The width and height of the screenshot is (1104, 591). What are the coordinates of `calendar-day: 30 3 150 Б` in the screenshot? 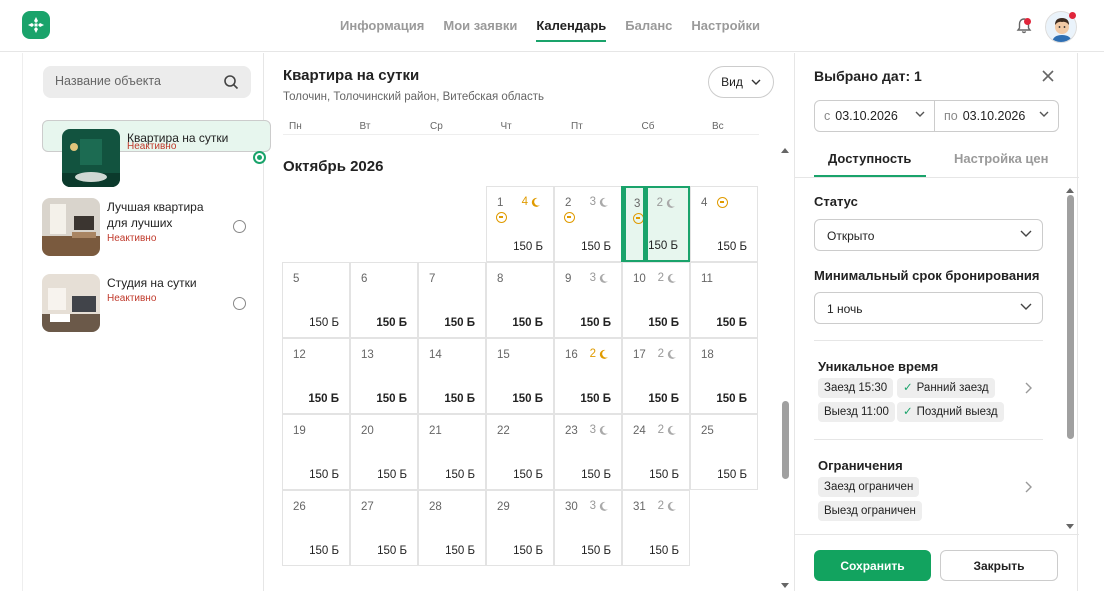 It's located at (588, 528).